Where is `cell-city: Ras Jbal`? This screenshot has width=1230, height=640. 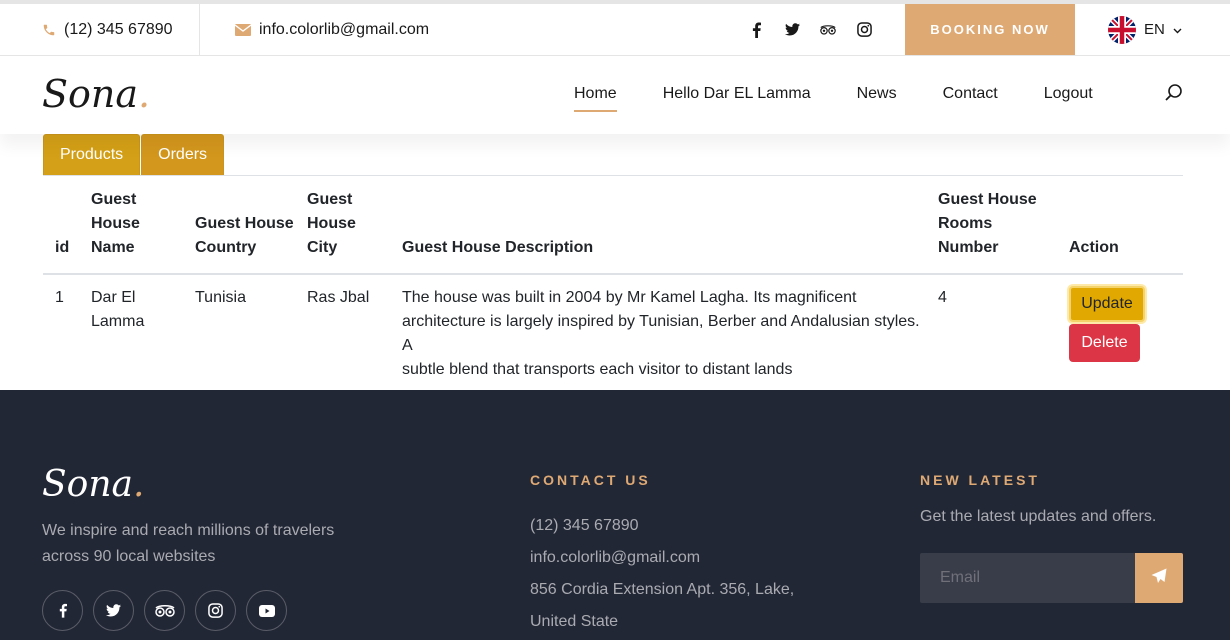 cell-city: Ras Jbal is located at coordinates (338, 297).